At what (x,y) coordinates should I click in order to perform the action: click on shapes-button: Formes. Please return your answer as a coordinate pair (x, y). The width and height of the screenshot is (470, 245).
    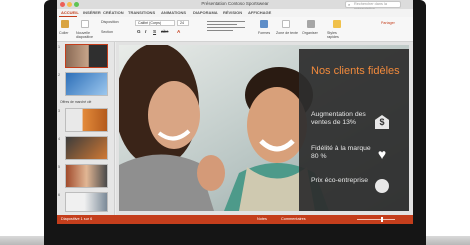
    Looking at the image, I should click on (264, 33).